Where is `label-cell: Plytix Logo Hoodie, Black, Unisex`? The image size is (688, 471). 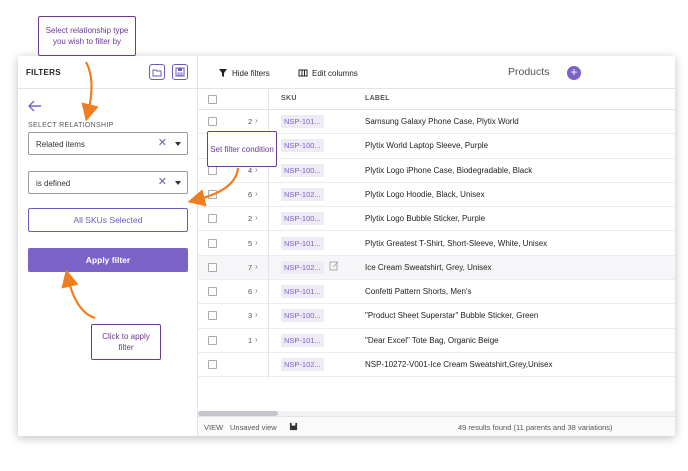
label-cell: Plytix Logo Hoodie, Black, Unisex is located at coordinates (425, 194).